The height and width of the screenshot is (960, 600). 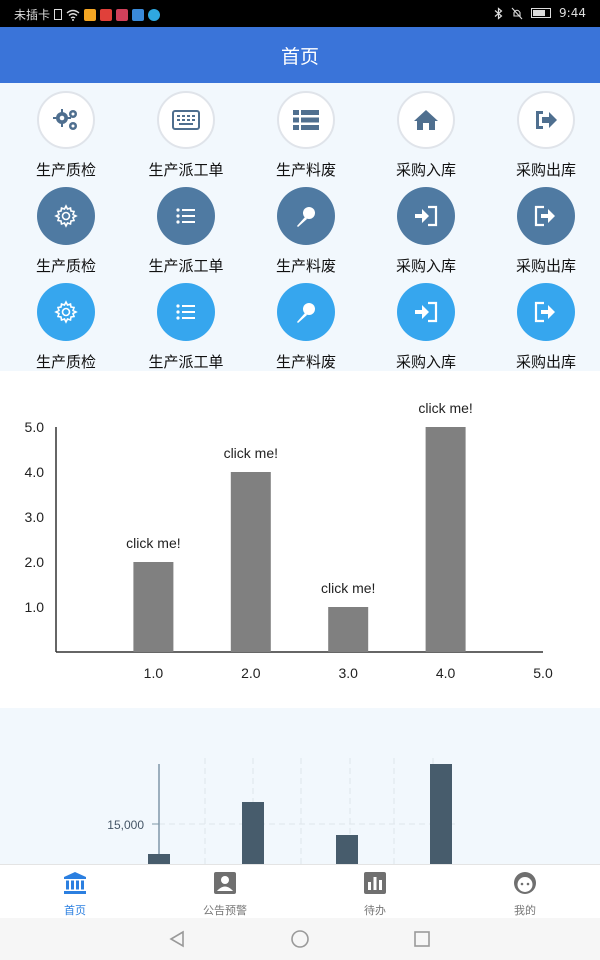 I want to click on grid-row-2: 生产质检 生产派工单 生产料废 采购入库 采购出库, so click(x=300, y=227).